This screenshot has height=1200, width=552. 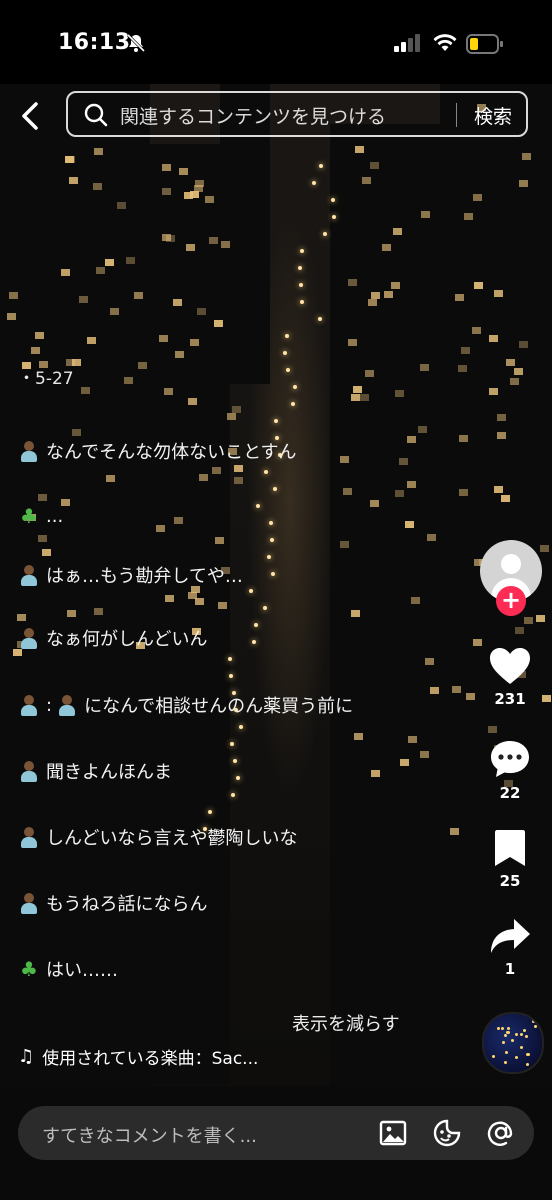 I want to click on music-note-icon: ♫, so click(x=26, y=1056).